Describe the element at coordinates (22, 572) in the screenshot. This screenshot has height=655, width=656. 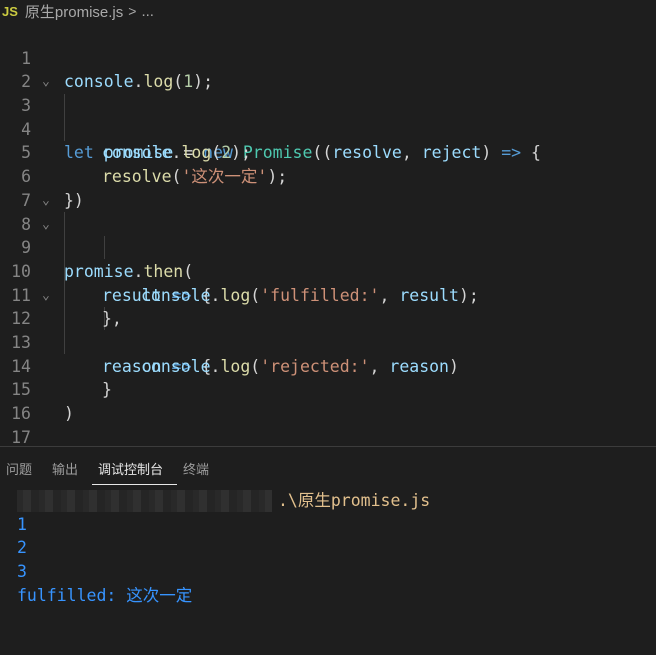
I see `console-line: 3` at that location.